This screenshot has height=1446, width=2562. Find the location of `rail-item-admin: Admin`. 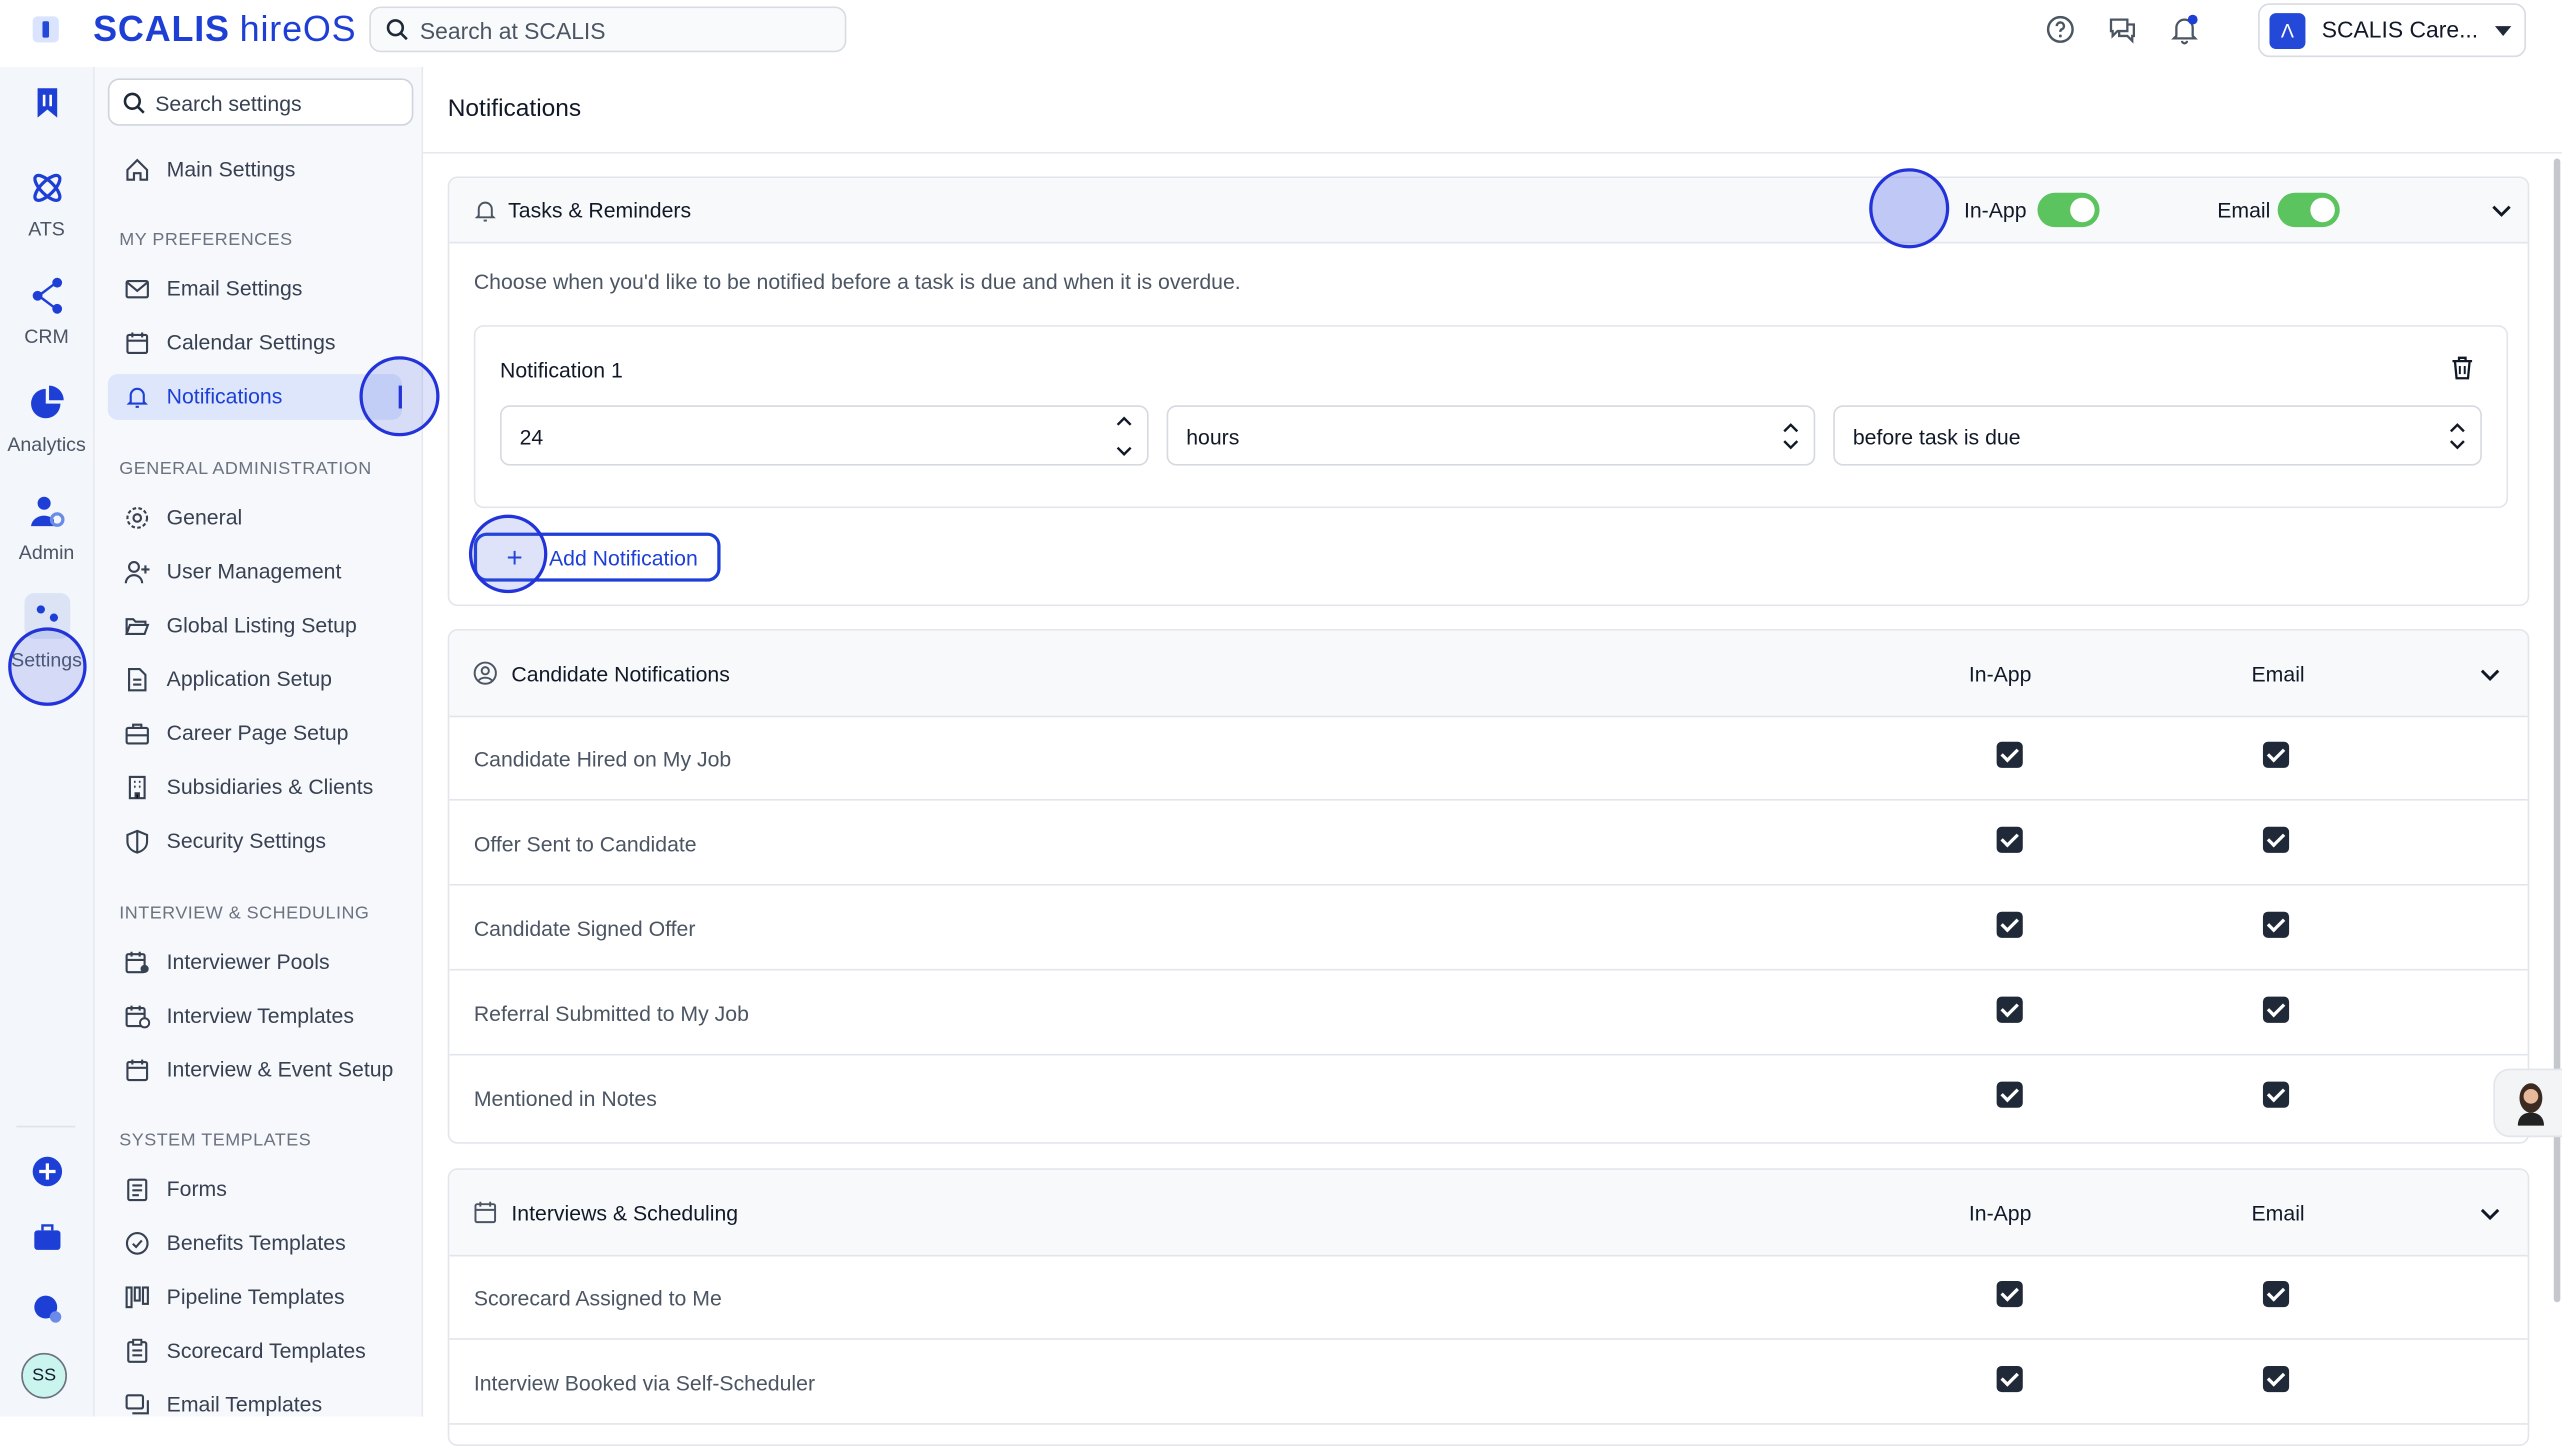

rail-item-admin: Admin is located at coordinates (46, 528).